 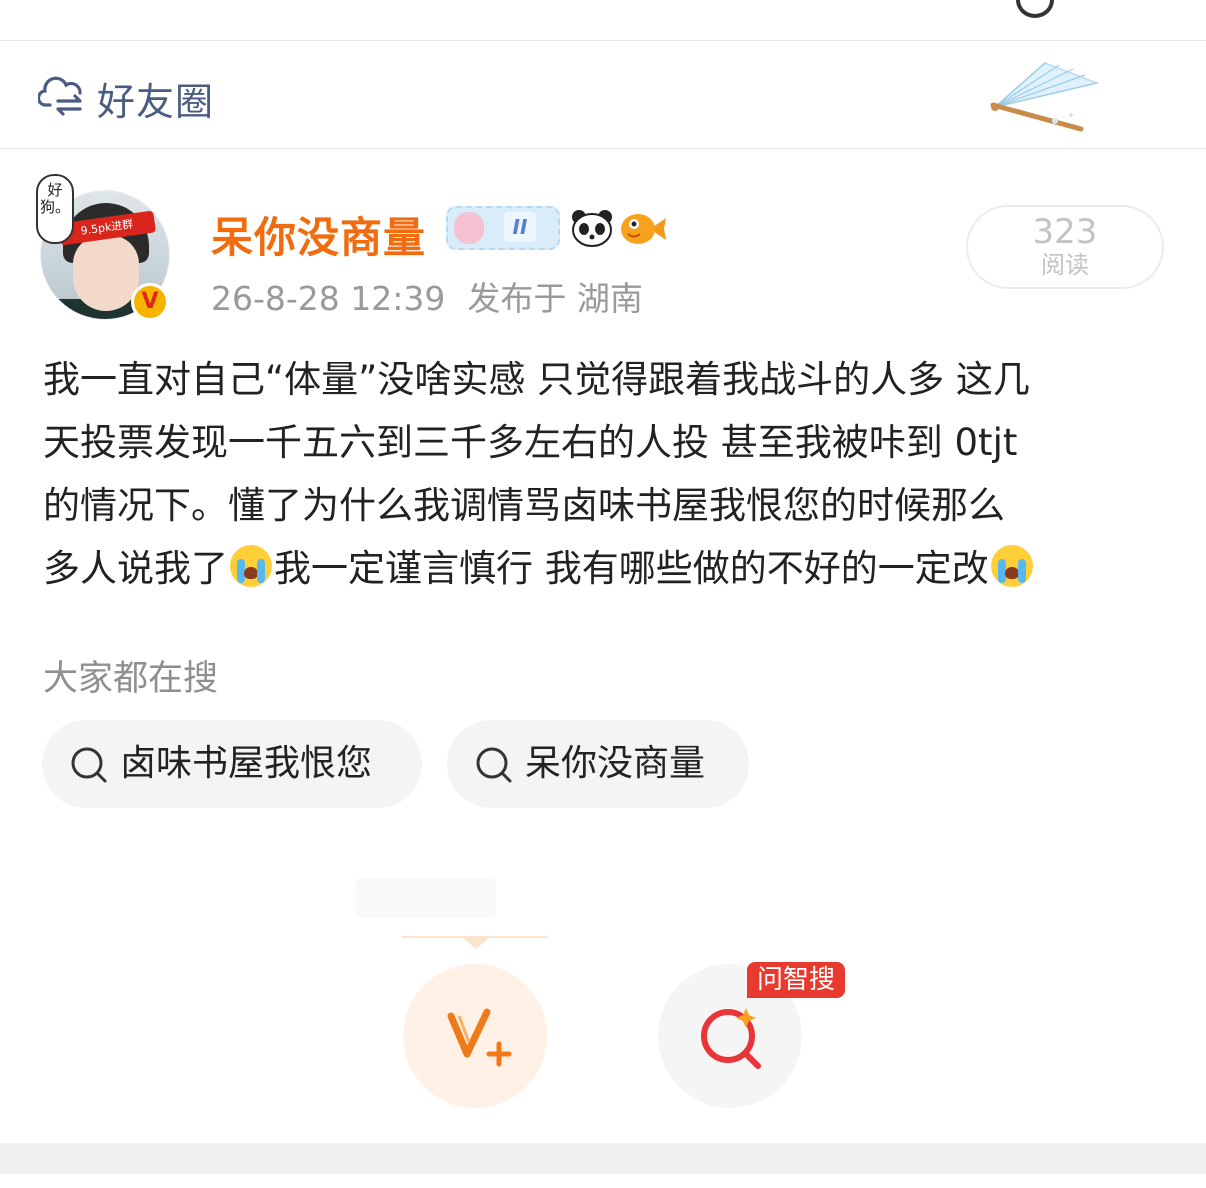 I want to click on avatar-face, so click(x=106, y=273).